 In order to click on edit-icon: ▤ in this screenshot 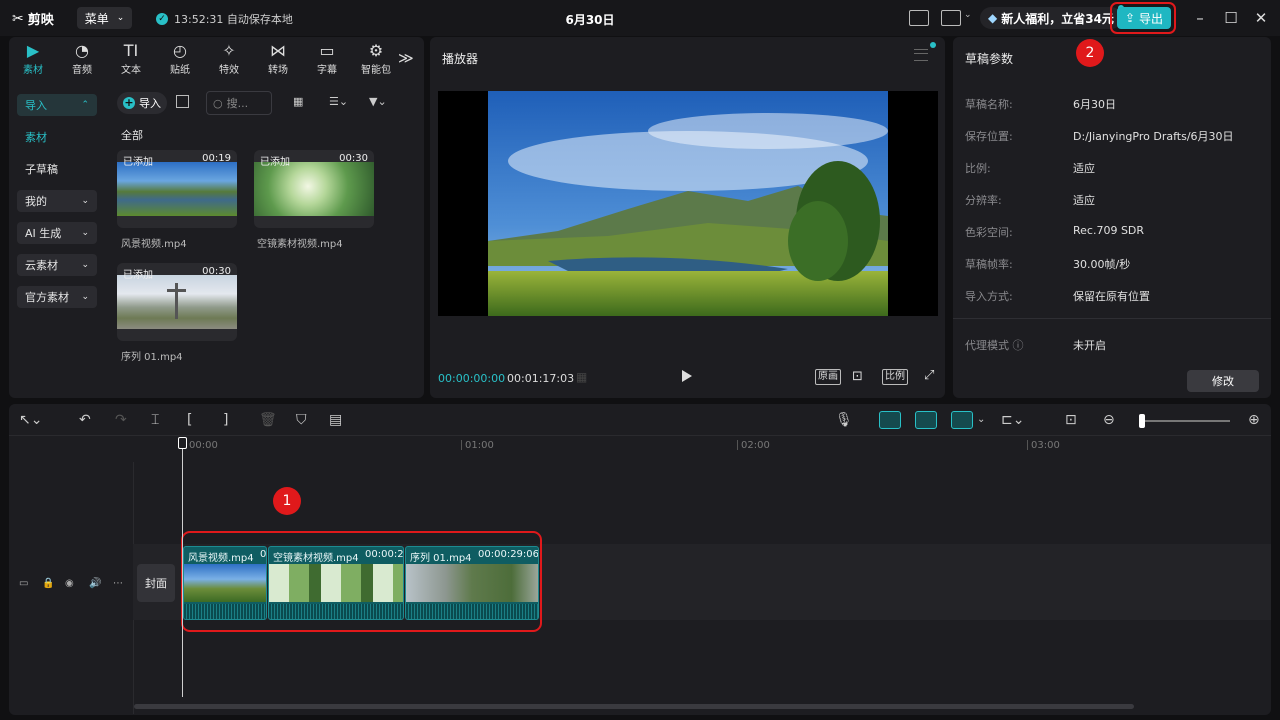, I will do `click(335, 420)`.